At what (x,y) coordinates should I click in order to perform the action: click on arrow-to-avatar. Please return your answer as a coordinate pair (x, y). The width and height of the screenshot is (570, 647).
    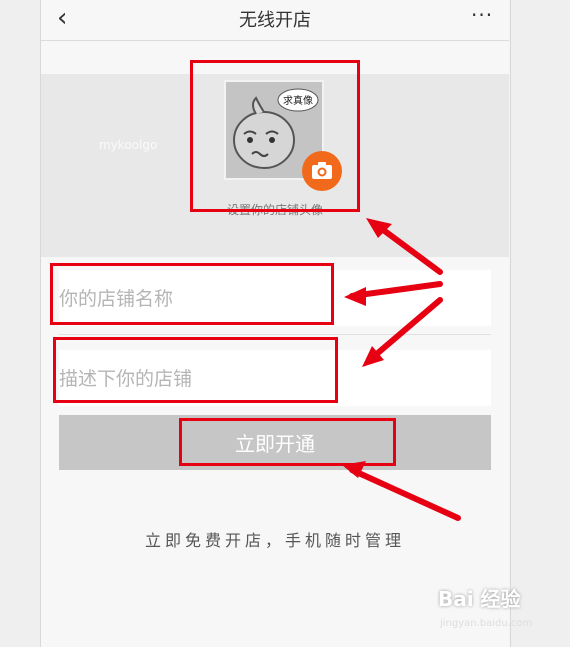
    Looking at the image, I should click on (409, 249).